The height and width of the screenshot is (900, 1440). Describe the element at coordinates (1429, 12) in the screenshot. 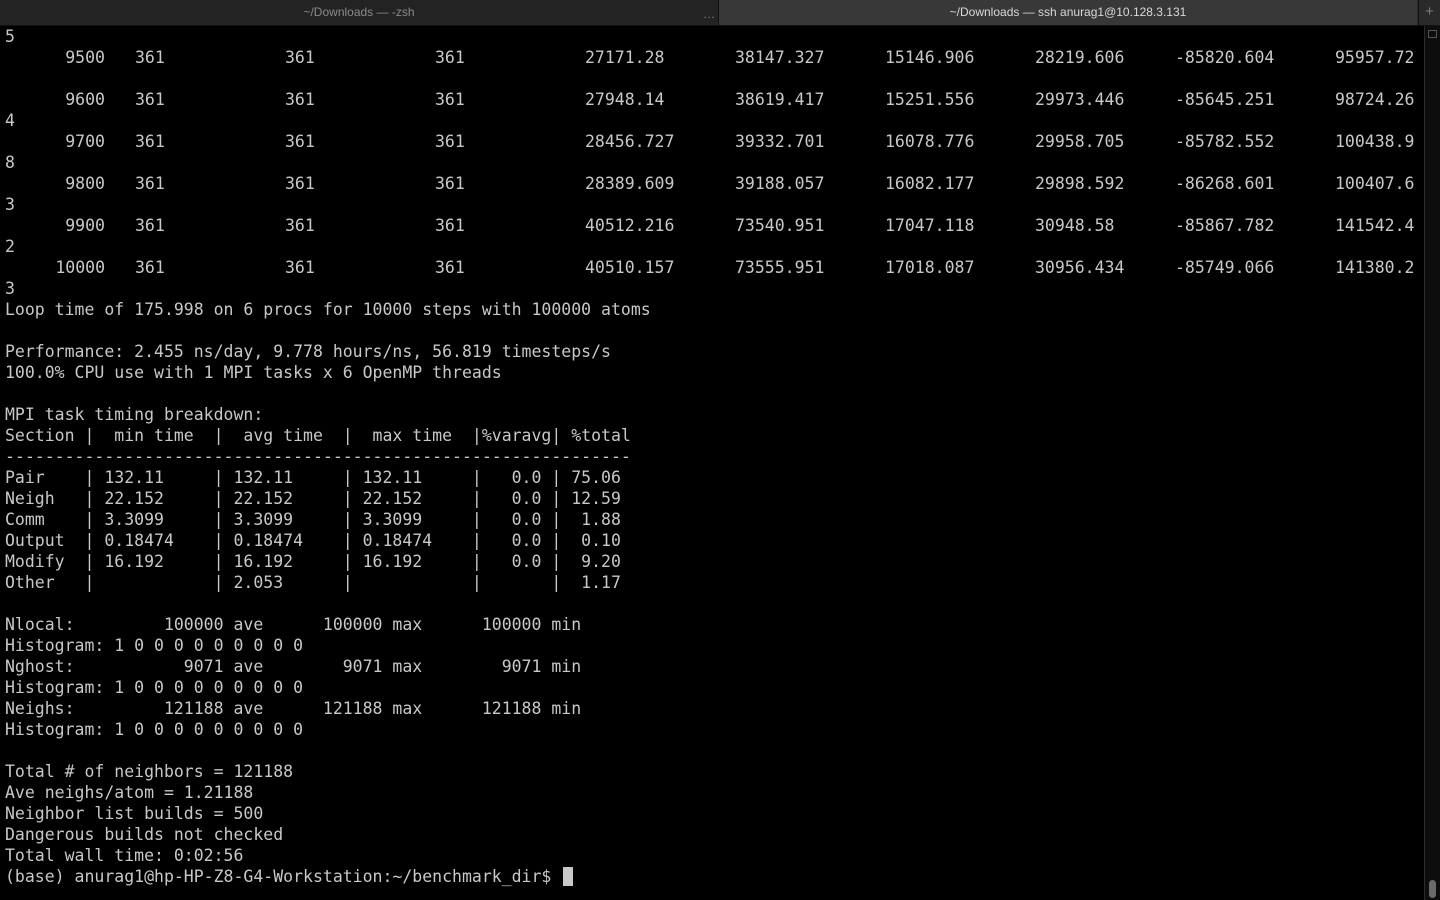

I see `new-tab-button: +` at that location.